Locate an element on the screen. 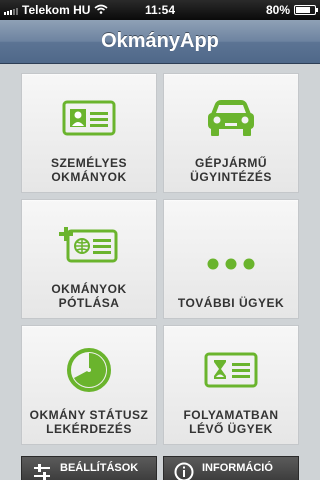 The image size is (320, 480). navigation-bar: OkmányApp is located at coordinates (160, 42).